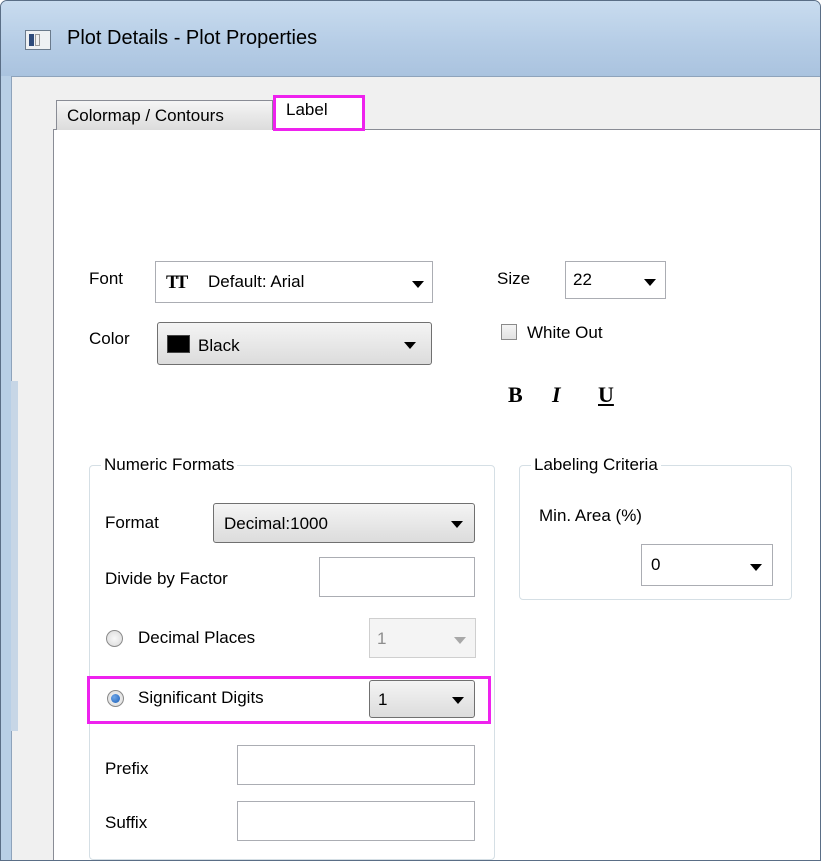 This screenshot has width=821, height=861. What do you see at coordinates (132, 522) in the screenshot?
I see `format-label: Format` at bounding box center [132, 522].